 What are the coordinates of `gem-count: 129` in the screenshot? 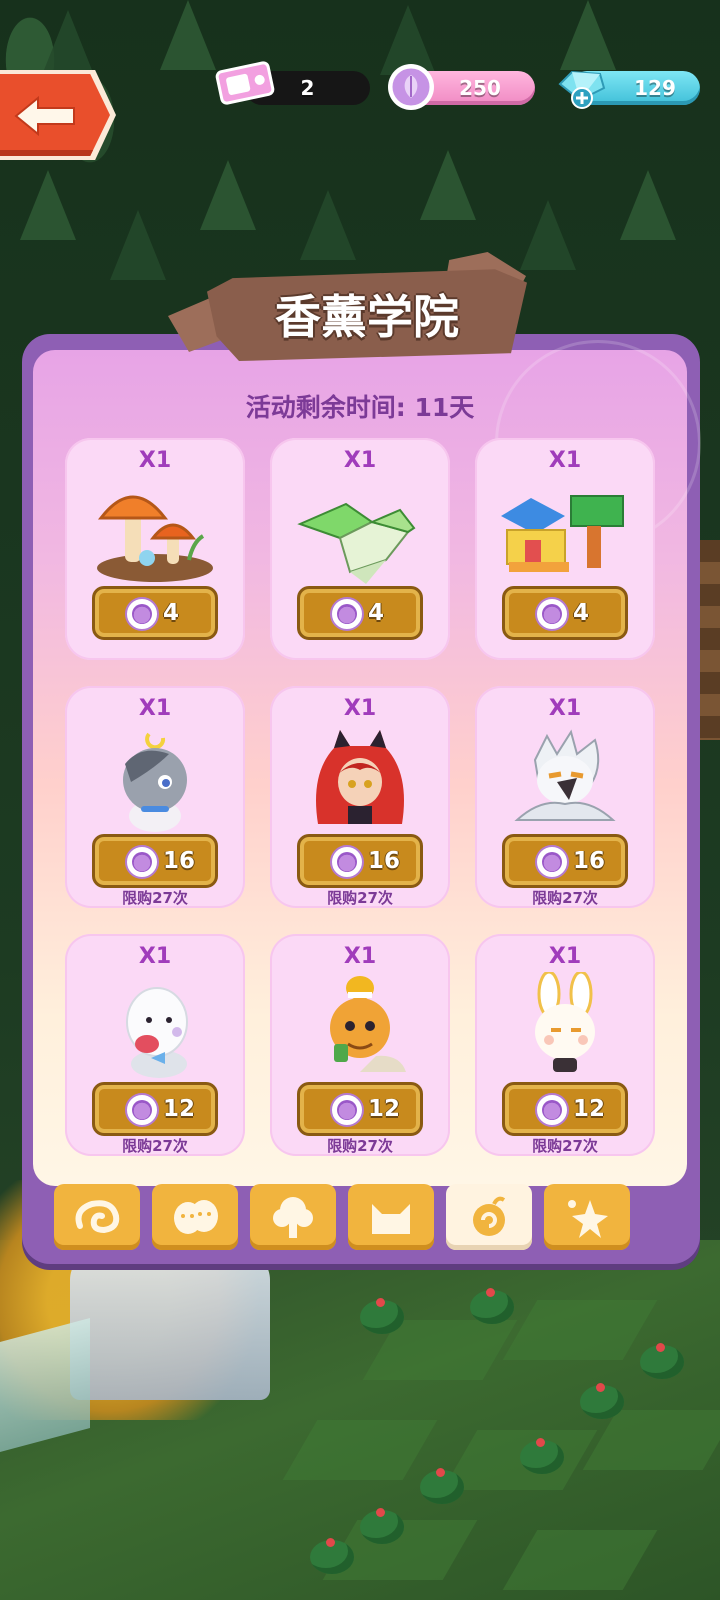 It's located at (655, 88).